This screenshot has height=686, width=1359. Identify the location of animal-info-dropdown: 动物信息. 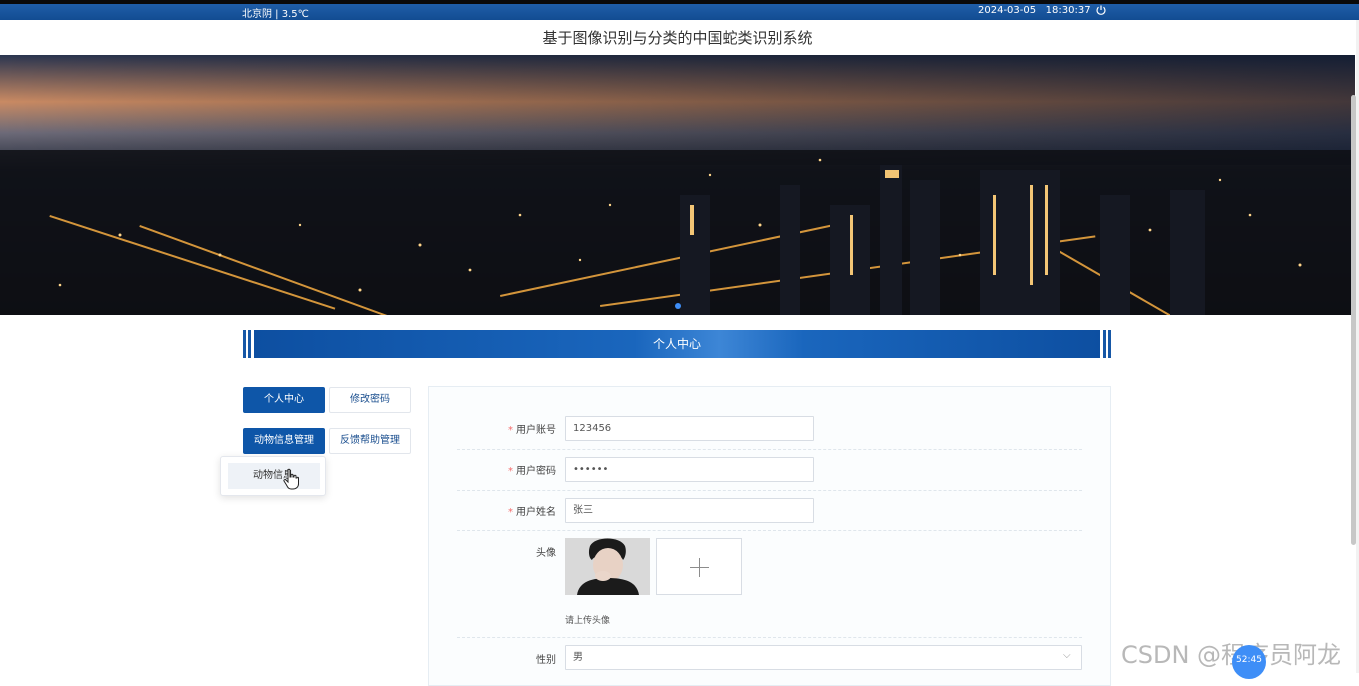
(273, 476).